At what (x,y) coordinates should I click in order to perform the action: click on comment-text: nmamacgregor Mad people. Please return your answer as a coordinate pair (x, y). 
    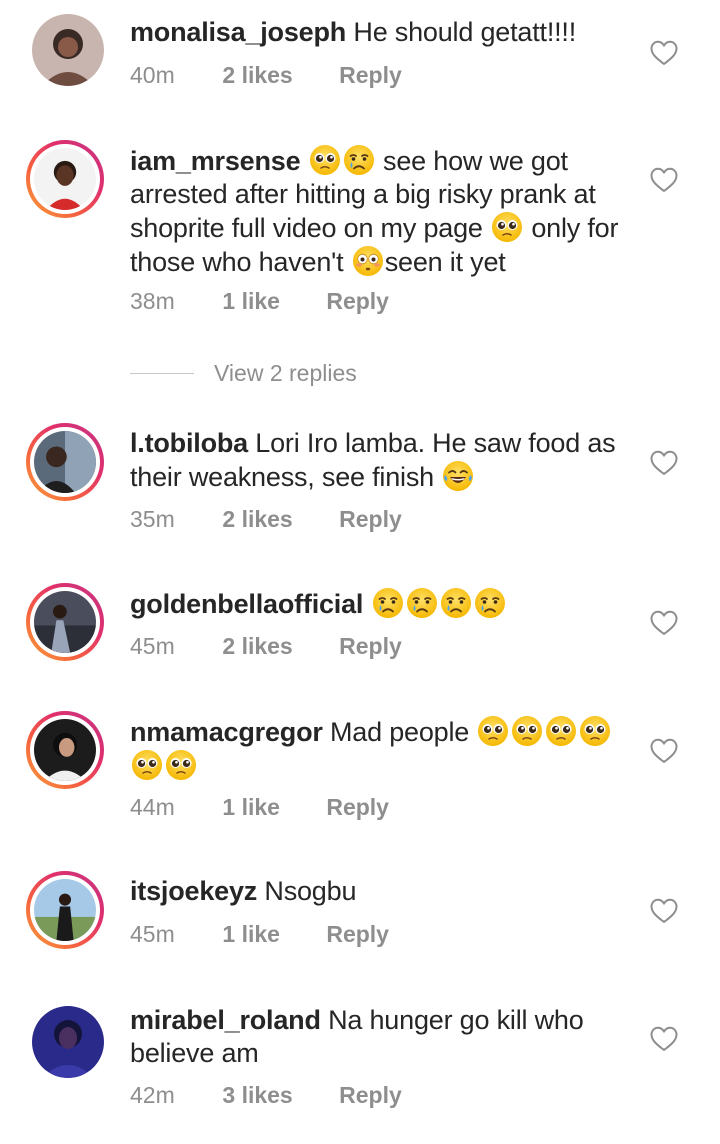
    Looking at the image, I should click on (380, 749).